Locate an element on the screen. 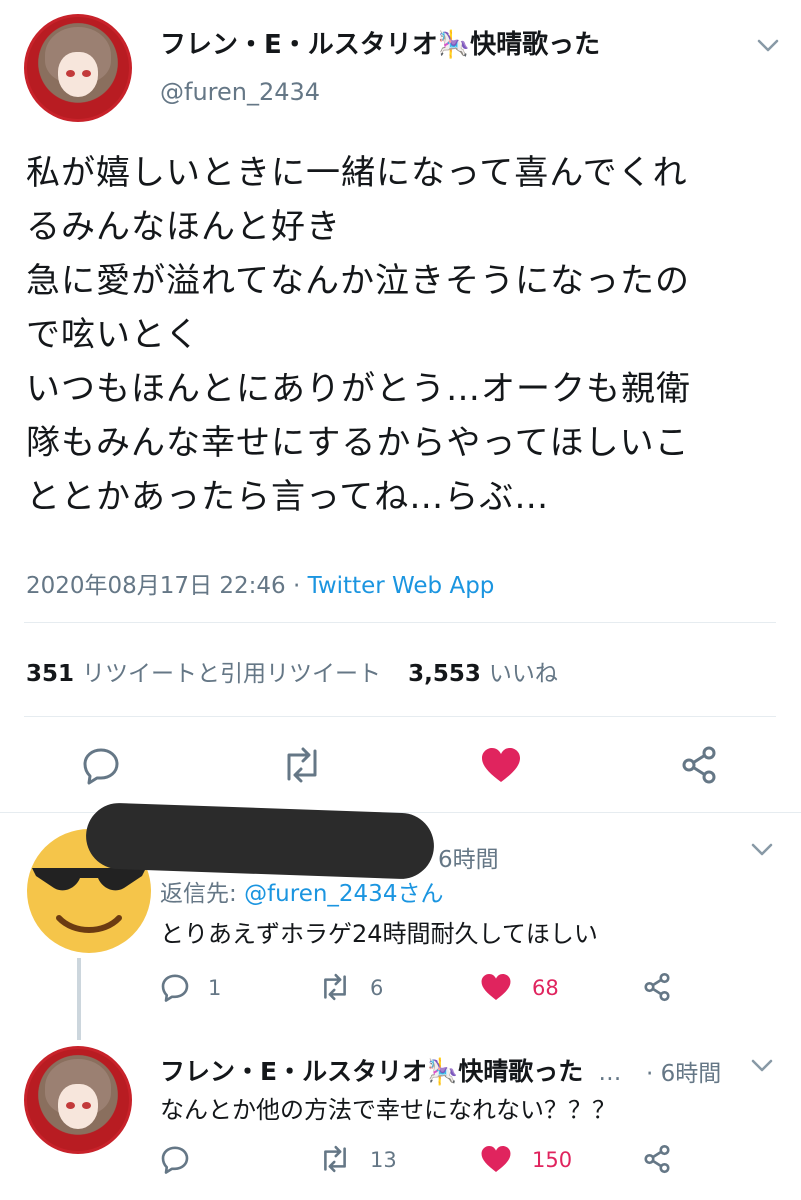 The height and width of the screenshot is (1200, 801). tweet-text-line: 私が嬉しいときに一緒になって喜んでくれ is located at coordinates (357, 173).